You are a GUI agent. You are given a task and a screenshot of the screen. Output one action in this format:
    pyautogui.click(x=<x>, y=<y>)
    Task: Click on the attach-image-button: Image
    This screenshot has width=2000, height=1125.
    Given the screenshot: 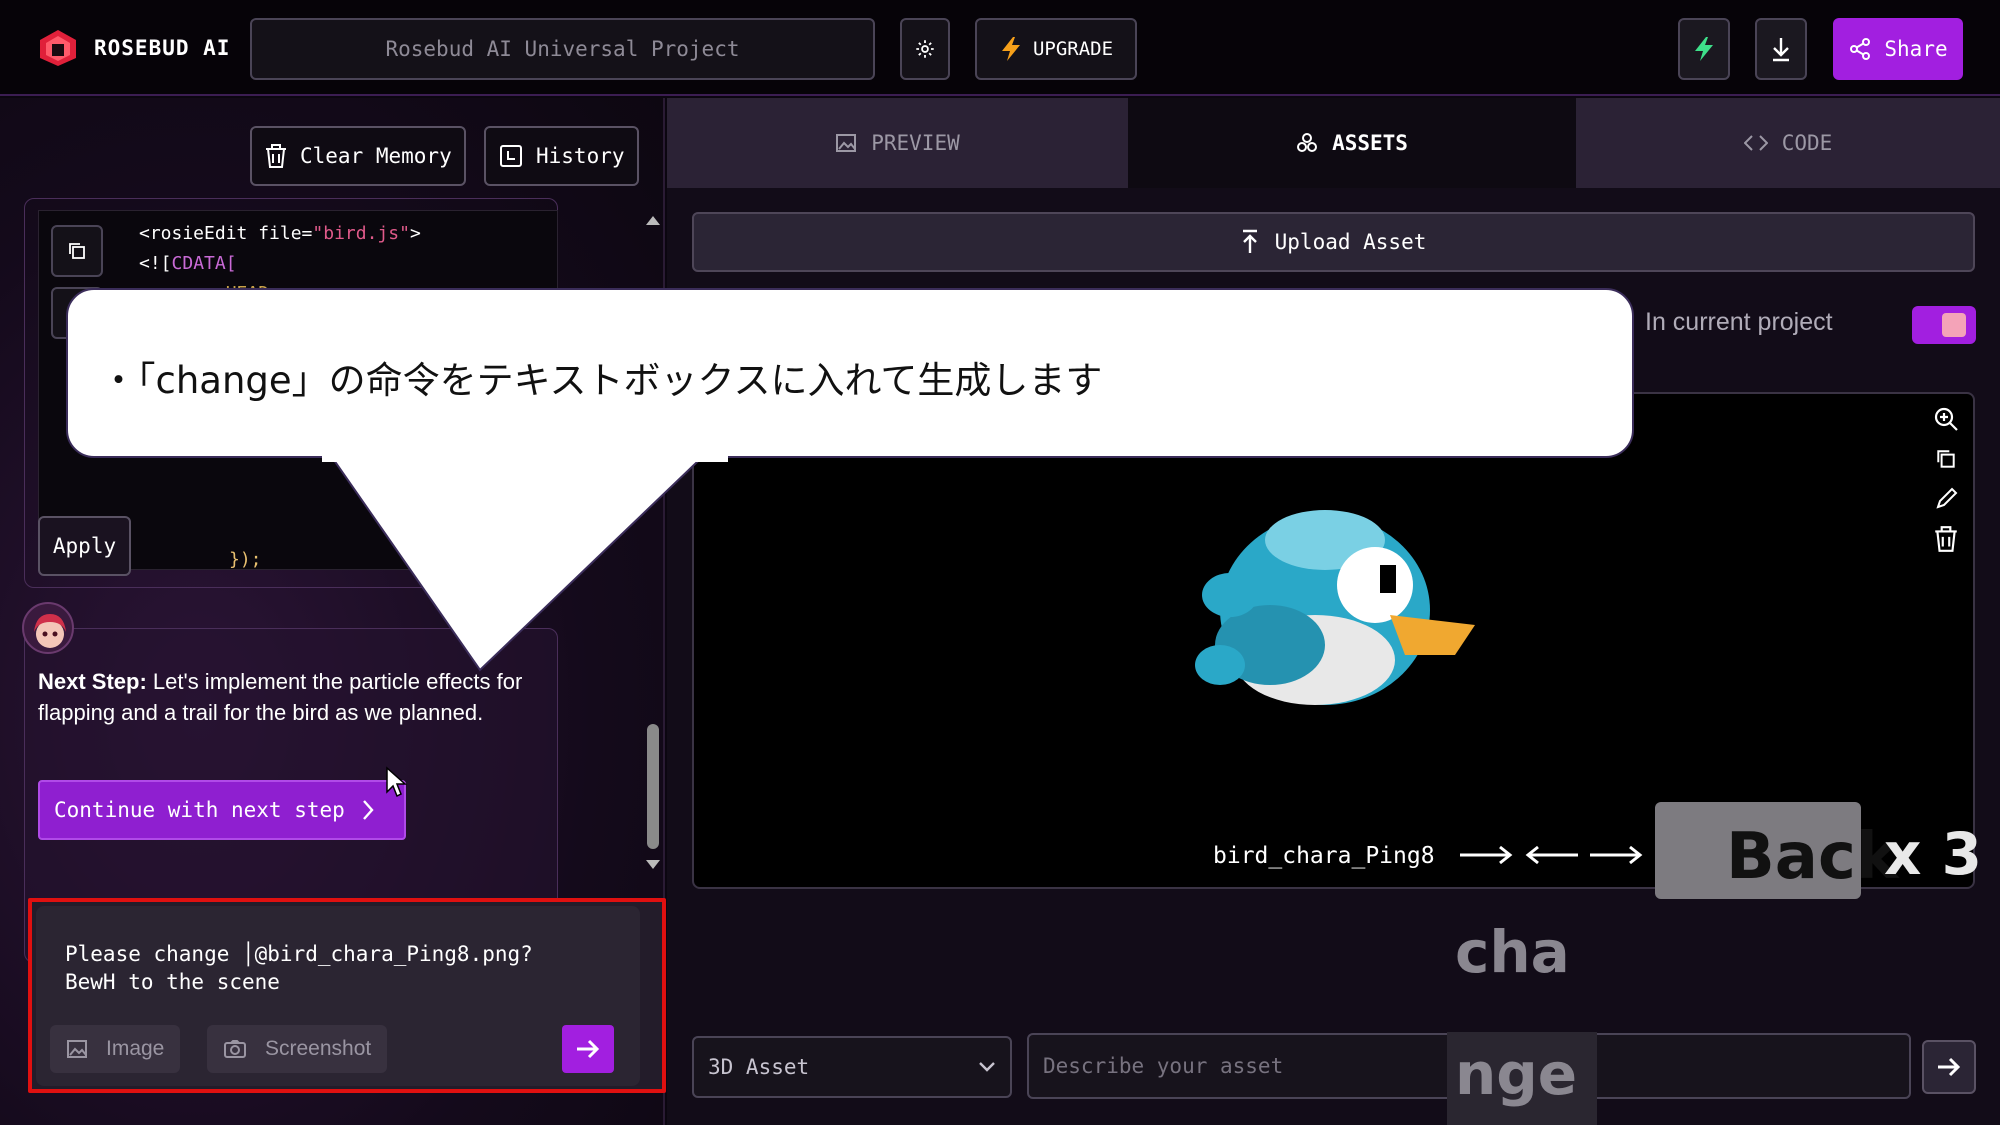 What is the action you would take?
    pyautogui.click(x=115, y=1049)
    